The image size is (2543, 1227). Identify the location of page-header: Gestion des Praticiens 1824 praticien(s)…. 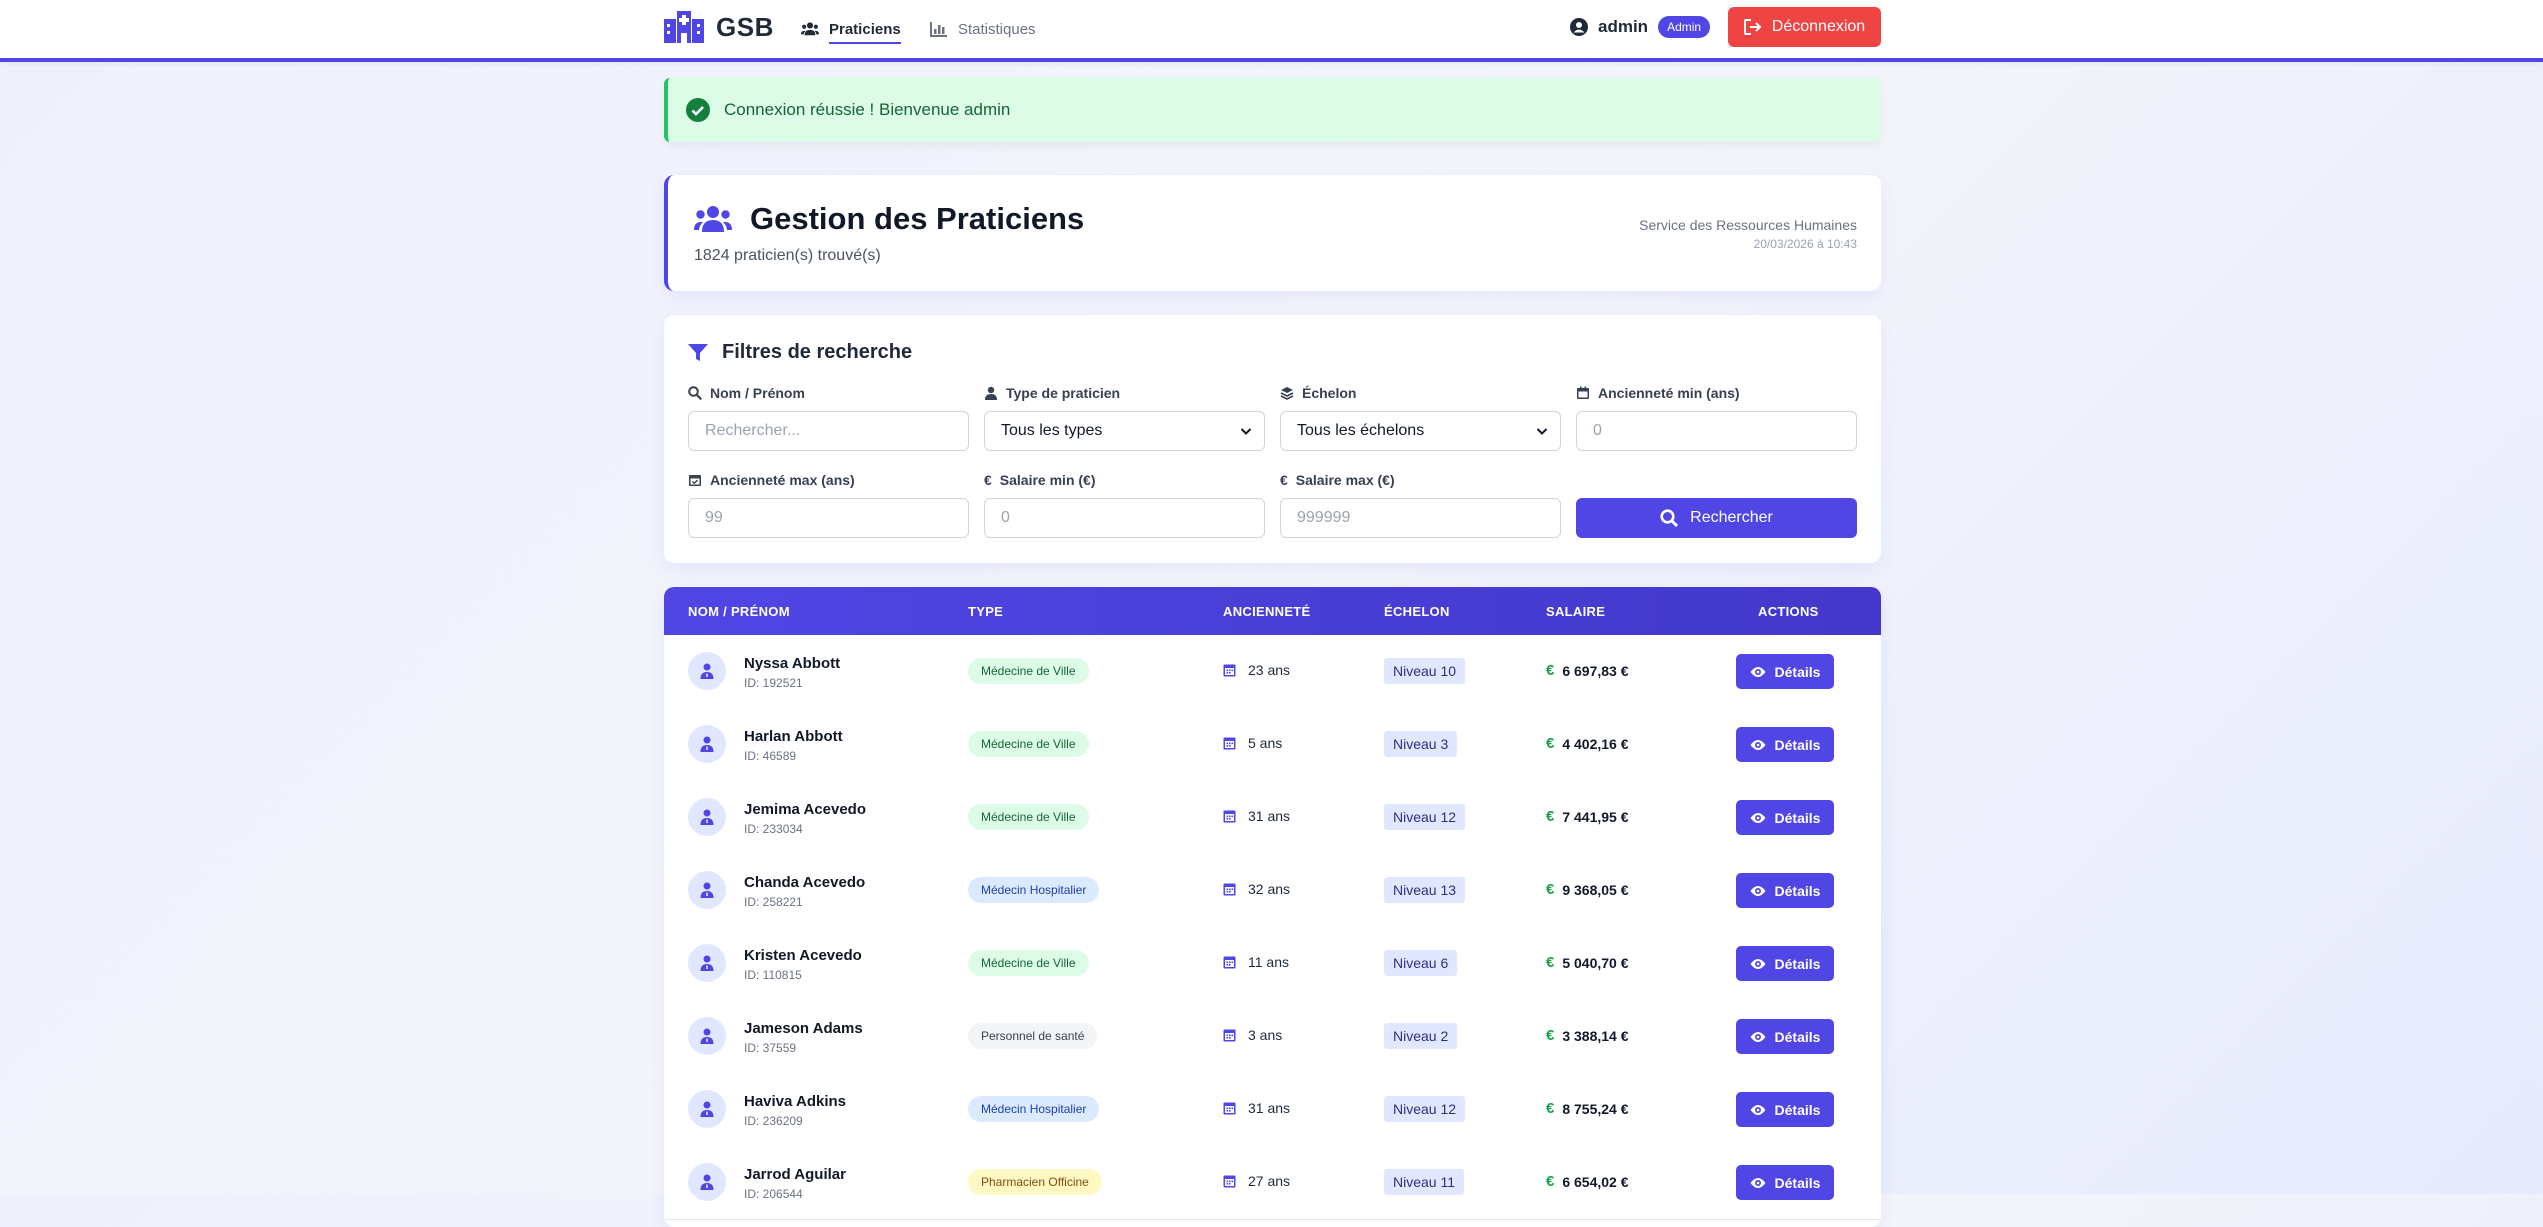
(1272, 233).